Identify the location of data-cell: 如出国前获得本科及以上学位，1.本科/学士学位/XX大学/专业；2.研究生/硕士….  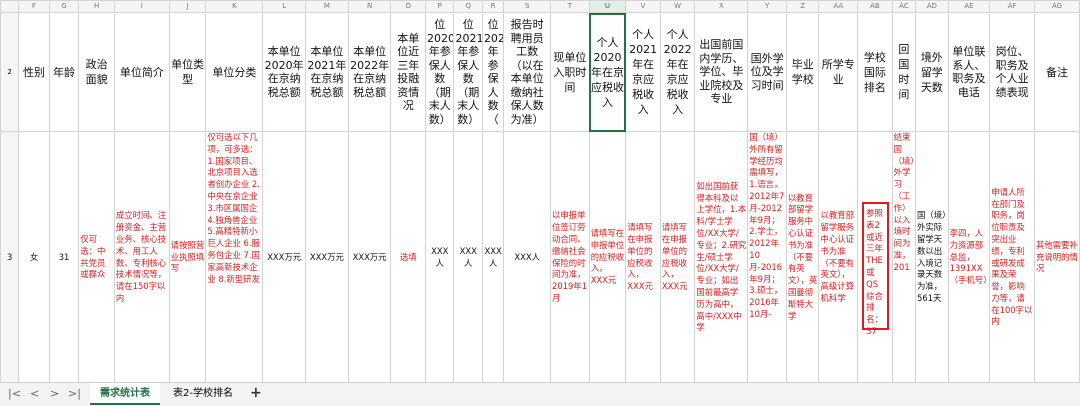
(721, 256).